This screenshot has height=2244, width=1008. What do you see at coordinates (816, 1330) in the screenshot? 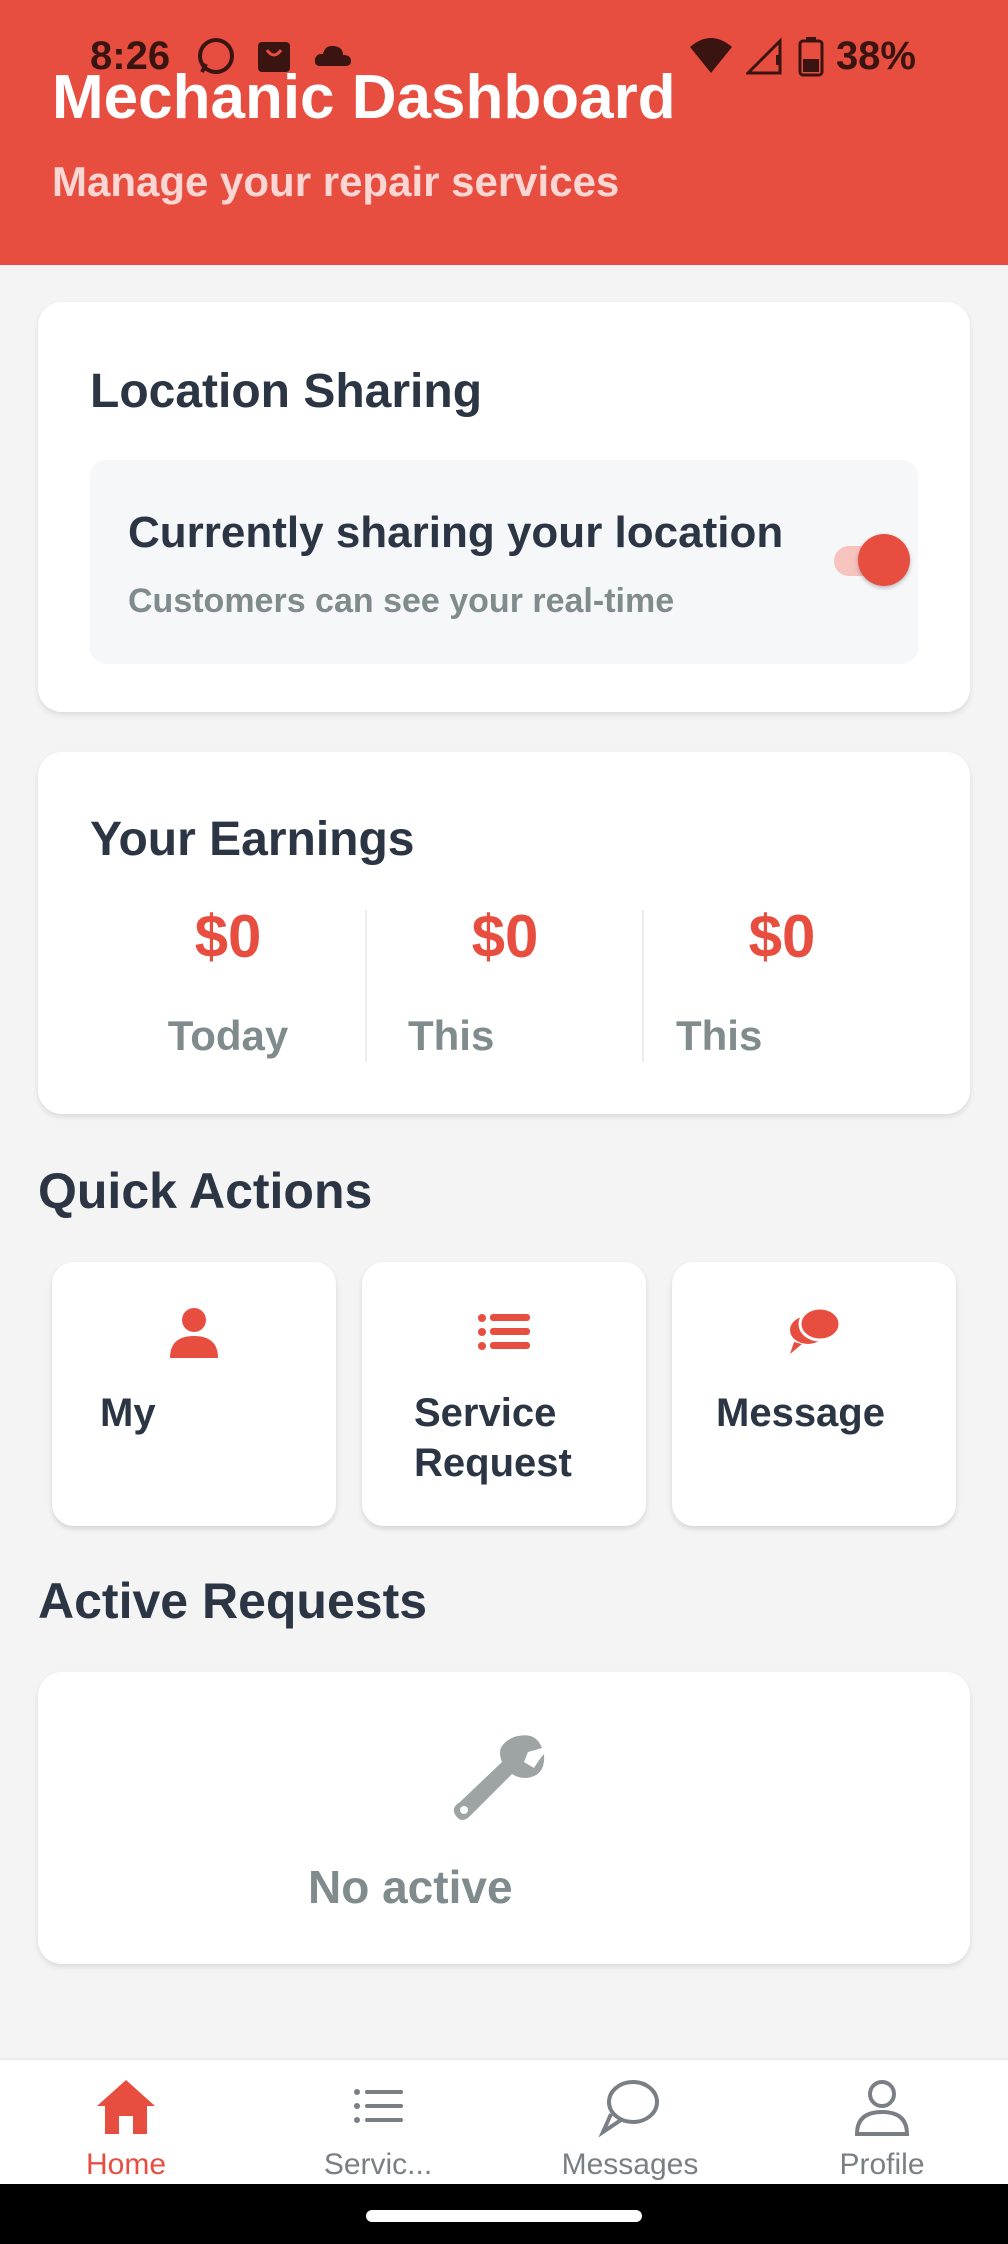
I see `chat-icon` at bounding box center [816, 1330].